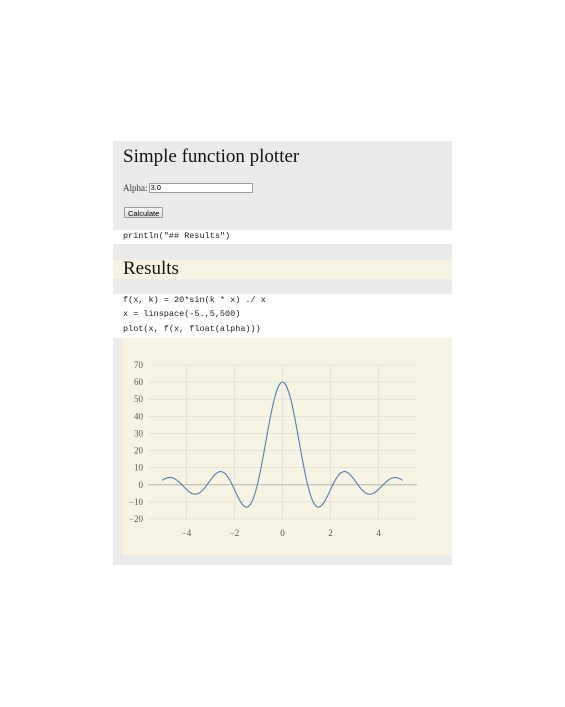 The image size is (565, 707). I want to click on y-tick-label: 40, so click(139, 416).